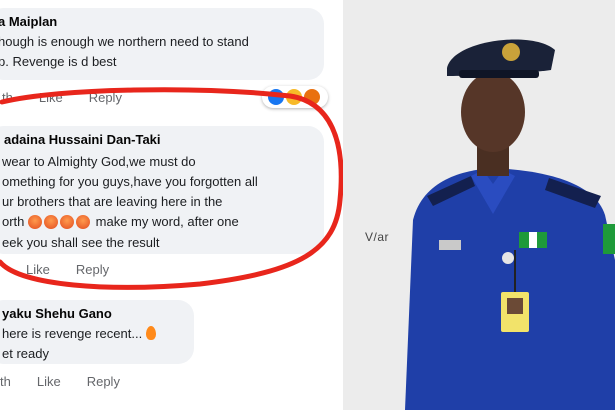  Describe the element at coordinates (515, 306) in the screenshot. I see `id-card-photo` at that location.